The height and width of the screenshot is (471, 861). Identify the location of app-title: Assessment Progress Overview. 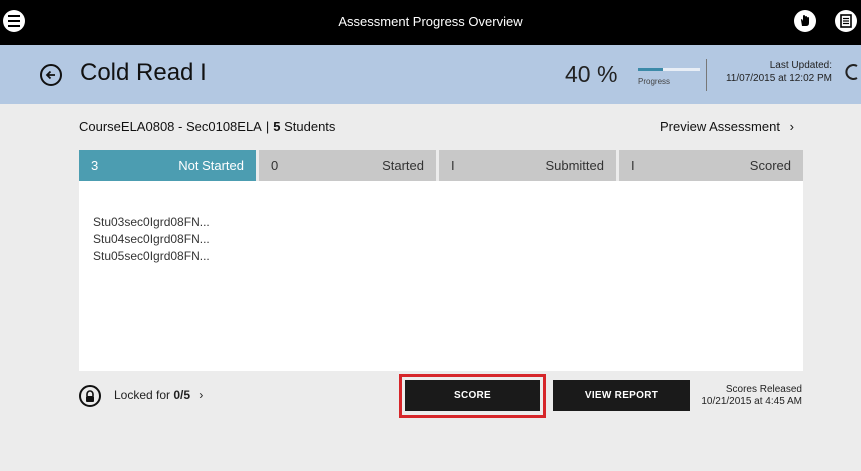
(430, 21).